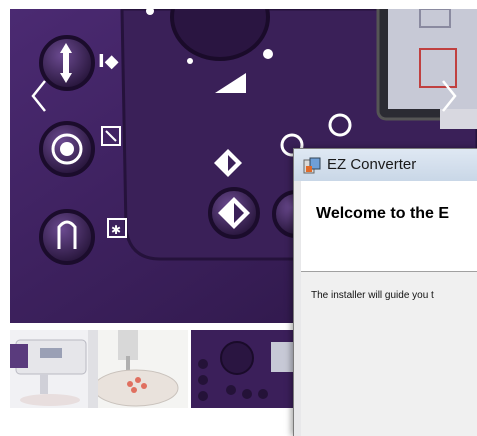 The image size is (477, 436). I want to click on installer-description: The installer will guide you t, so click(372, 295).